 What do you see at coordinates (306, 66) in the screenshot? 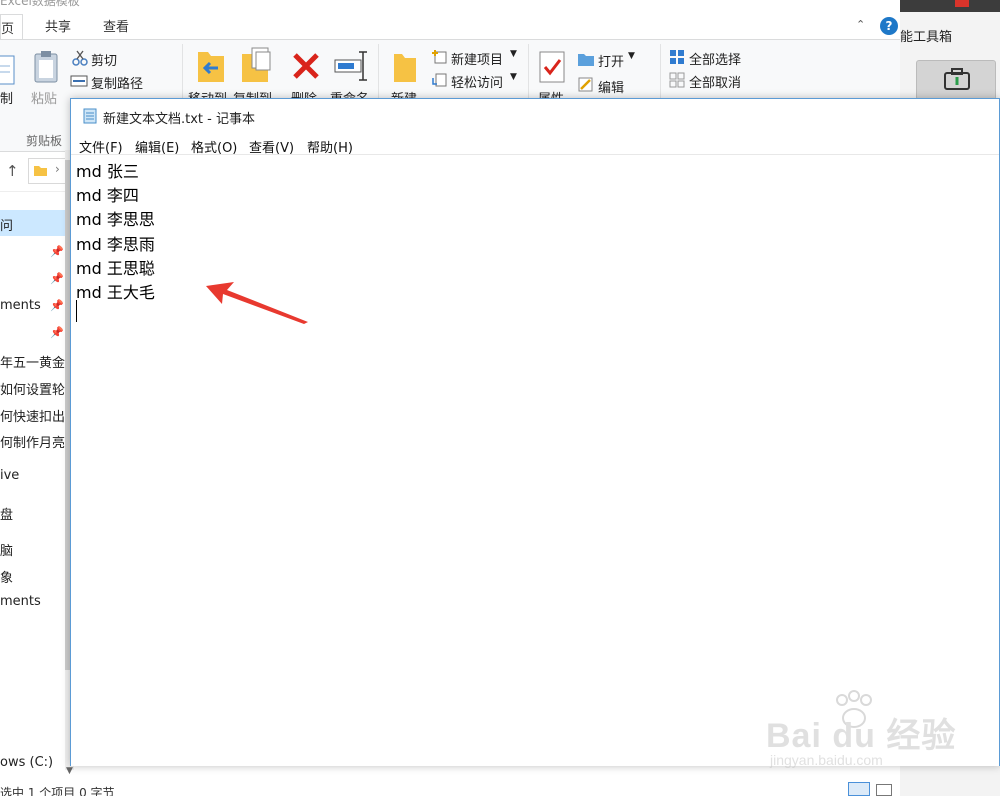
I see `delete-icon` at bounding box center [306, 66].